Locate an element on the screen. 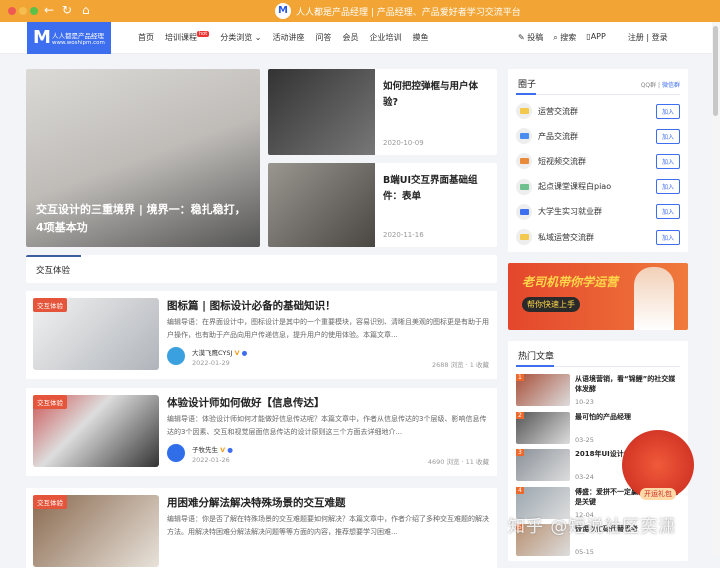 The width and height of the screenshot is (720, 568). hot-article-date: 03-24 is located at coordinates (584, 477).